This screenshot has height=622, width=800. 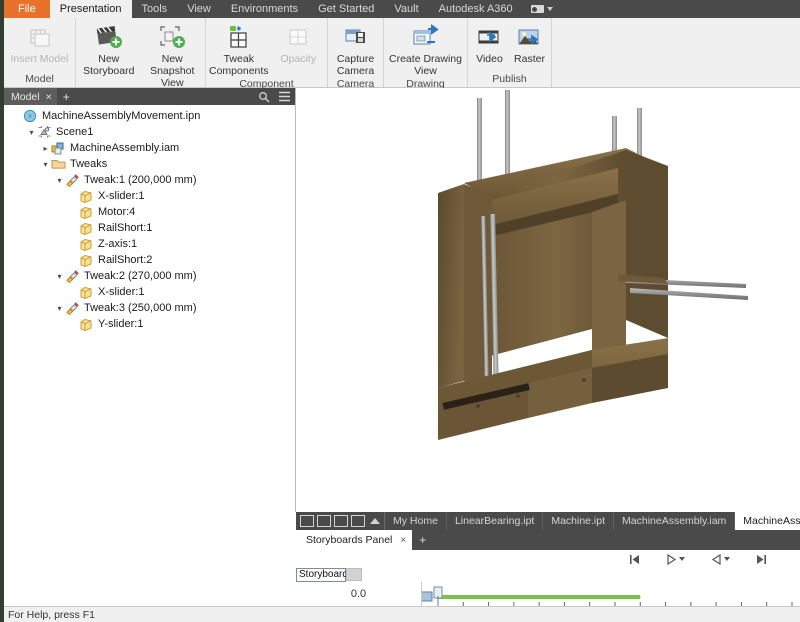 I want to click on menu-item-presentation: Presentation, so click(x=90, y=9).